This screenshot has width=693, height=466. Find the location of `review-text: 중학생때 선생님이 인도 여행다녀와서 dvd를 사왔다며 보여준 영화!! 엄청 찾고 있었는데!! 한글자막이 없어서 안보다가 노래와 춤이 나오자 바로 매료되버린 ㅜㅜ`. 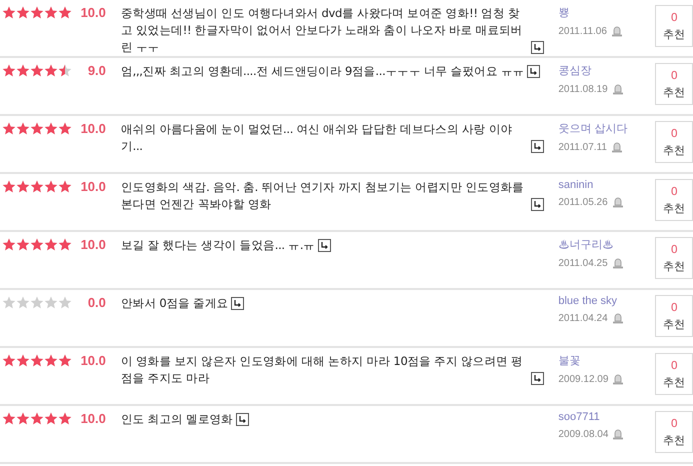

review-text: 중학생때 선생님이 인도 여행다녀와서 dvd를 사왔다며 보여준 영화!! 엄청 찾고 있었는데!! 한글자막이 없어서 안보다가 노래와 춤이 나오자 바로 매료되버린 ㅜㅜ is located at coordinates (322, 30).